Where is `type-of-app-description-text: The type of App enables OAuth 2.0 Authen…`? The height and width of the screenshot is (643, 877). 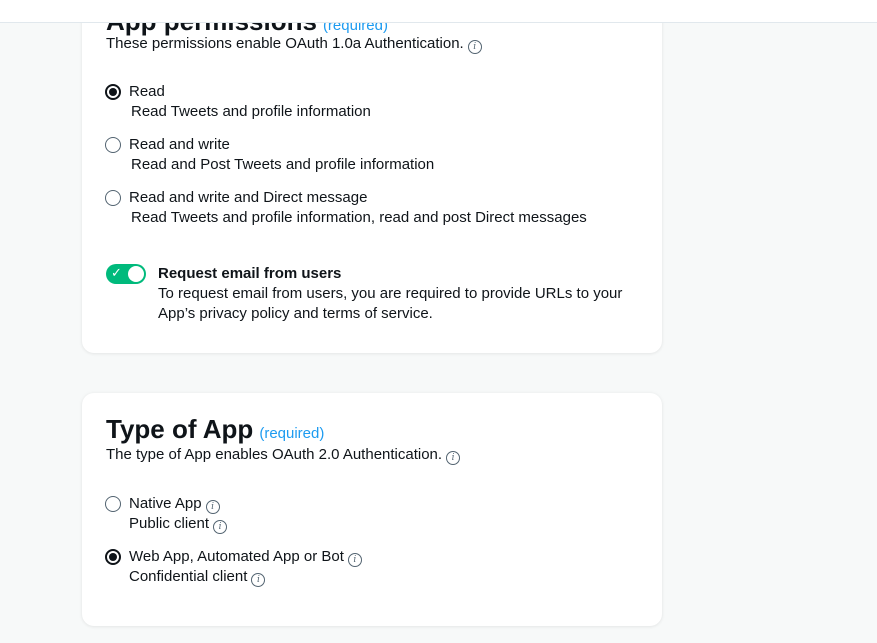
type-of-app-description-text: The type of App enables OAuth 2.0 Authen… is located at coordinates (274, 454).